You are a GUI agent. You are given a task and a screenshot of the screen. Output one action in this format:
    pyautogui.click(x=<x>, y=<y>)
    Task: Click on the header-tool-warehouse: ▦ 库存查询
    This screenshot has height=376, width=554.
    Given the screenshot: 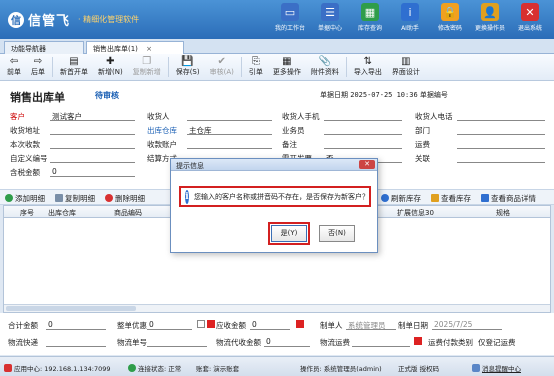 What is the action you would take?
    pyautogui.click(x=370, y=17)
    